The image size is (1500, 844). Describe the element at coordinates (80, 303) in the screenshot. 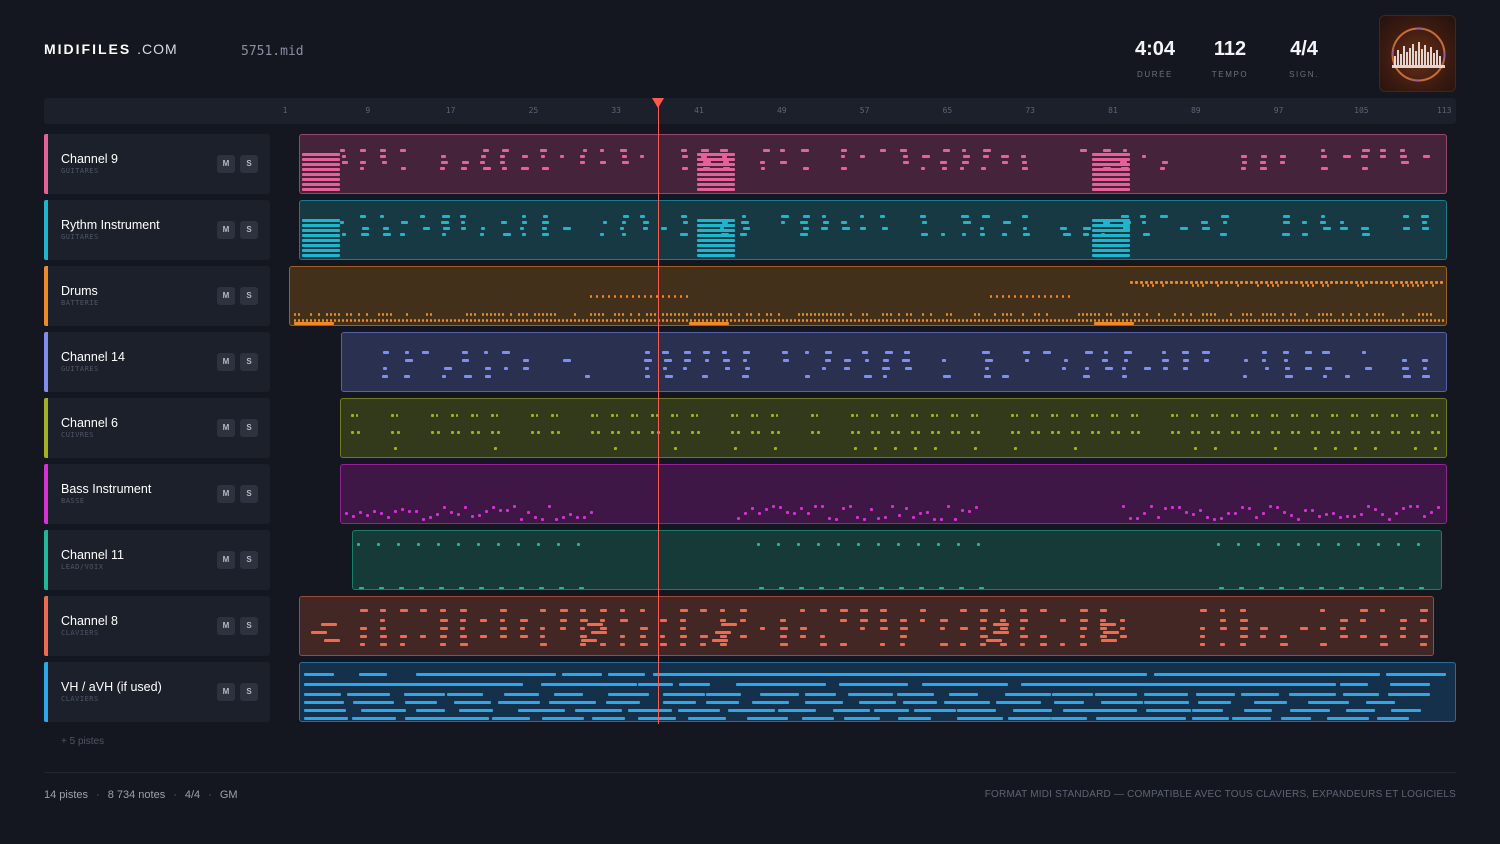

I see `track-category: BATTERIE` at that location.